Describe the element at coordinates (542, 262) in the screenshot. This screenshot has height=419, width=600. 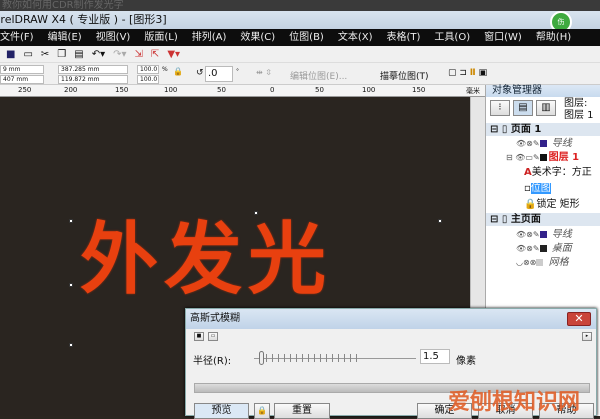
I see `tree-grid: ◡⊗⊗ 网格` at that location.